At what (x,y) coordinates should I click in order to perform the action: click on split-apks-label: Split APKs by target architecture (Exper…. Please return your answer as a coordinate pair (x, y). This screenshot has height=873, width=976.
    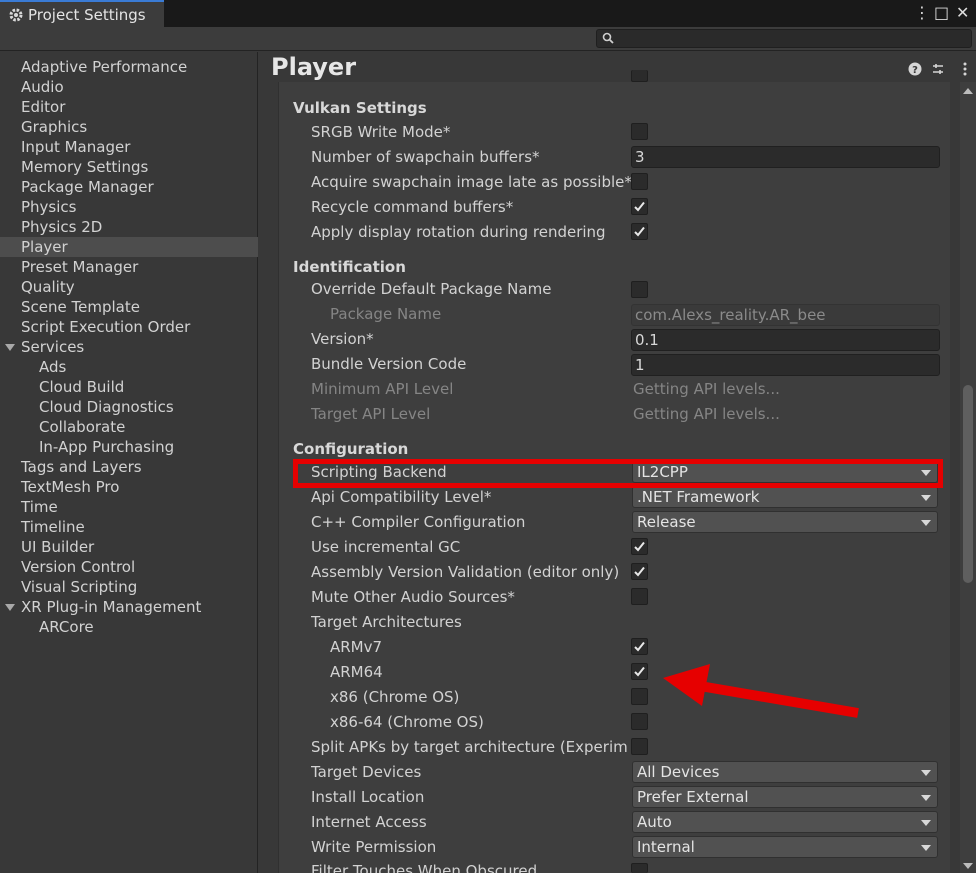
    Looking at the image, I should click on (469, 747).